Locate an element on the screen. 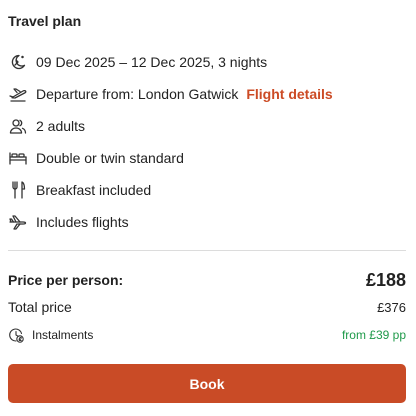  clock-pound-icon is located at coordinates (16, 335).